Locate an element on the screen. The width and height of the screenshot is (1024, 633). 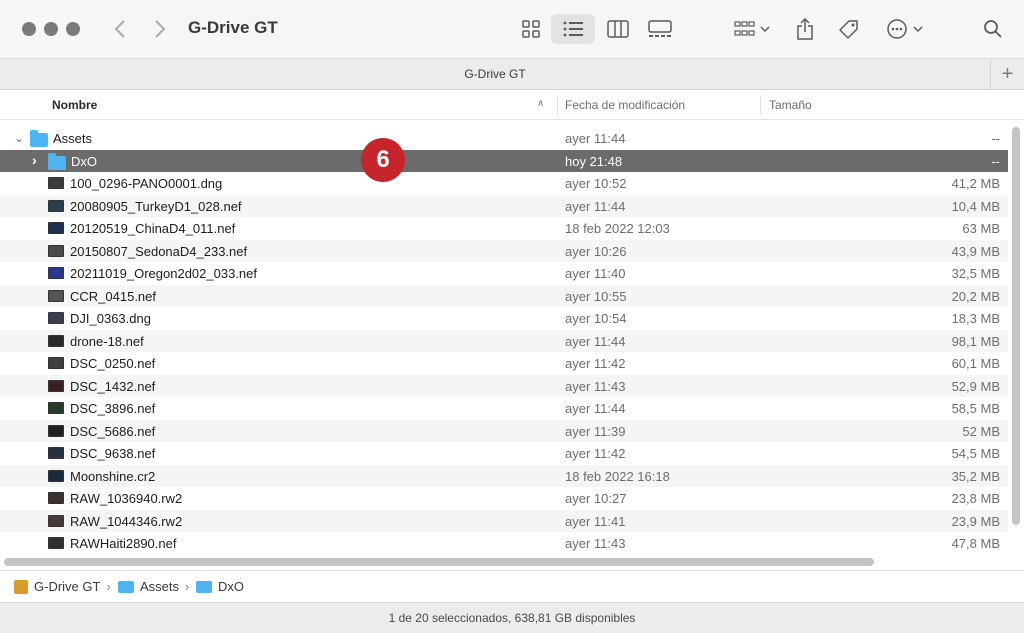
minimize-window-button is located at coordinates (51, 29).